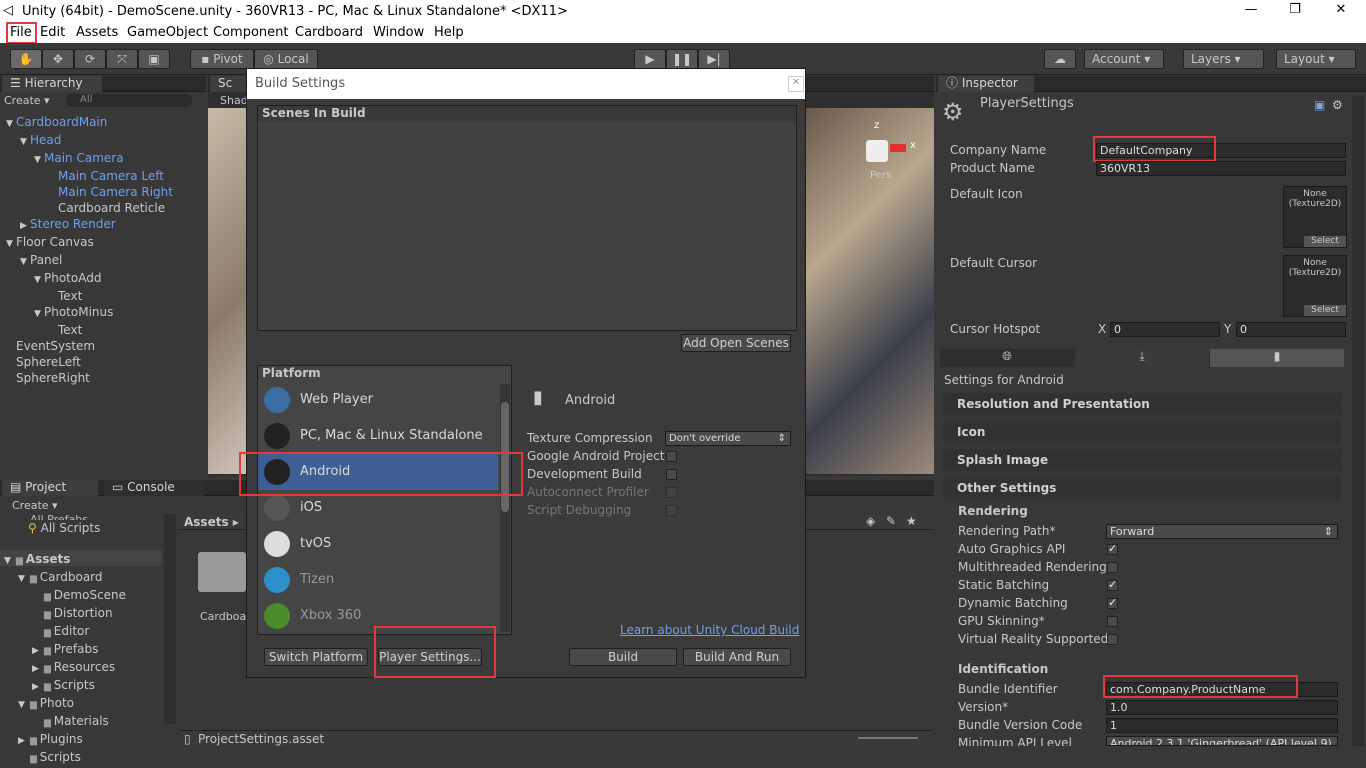 This screenshot has height=768, width=1366. What do you see at coordinates (59, 516) in the screenshot?
I see `favorite-all-prefabs: All Prefabs` at bounding box center [59, 516].